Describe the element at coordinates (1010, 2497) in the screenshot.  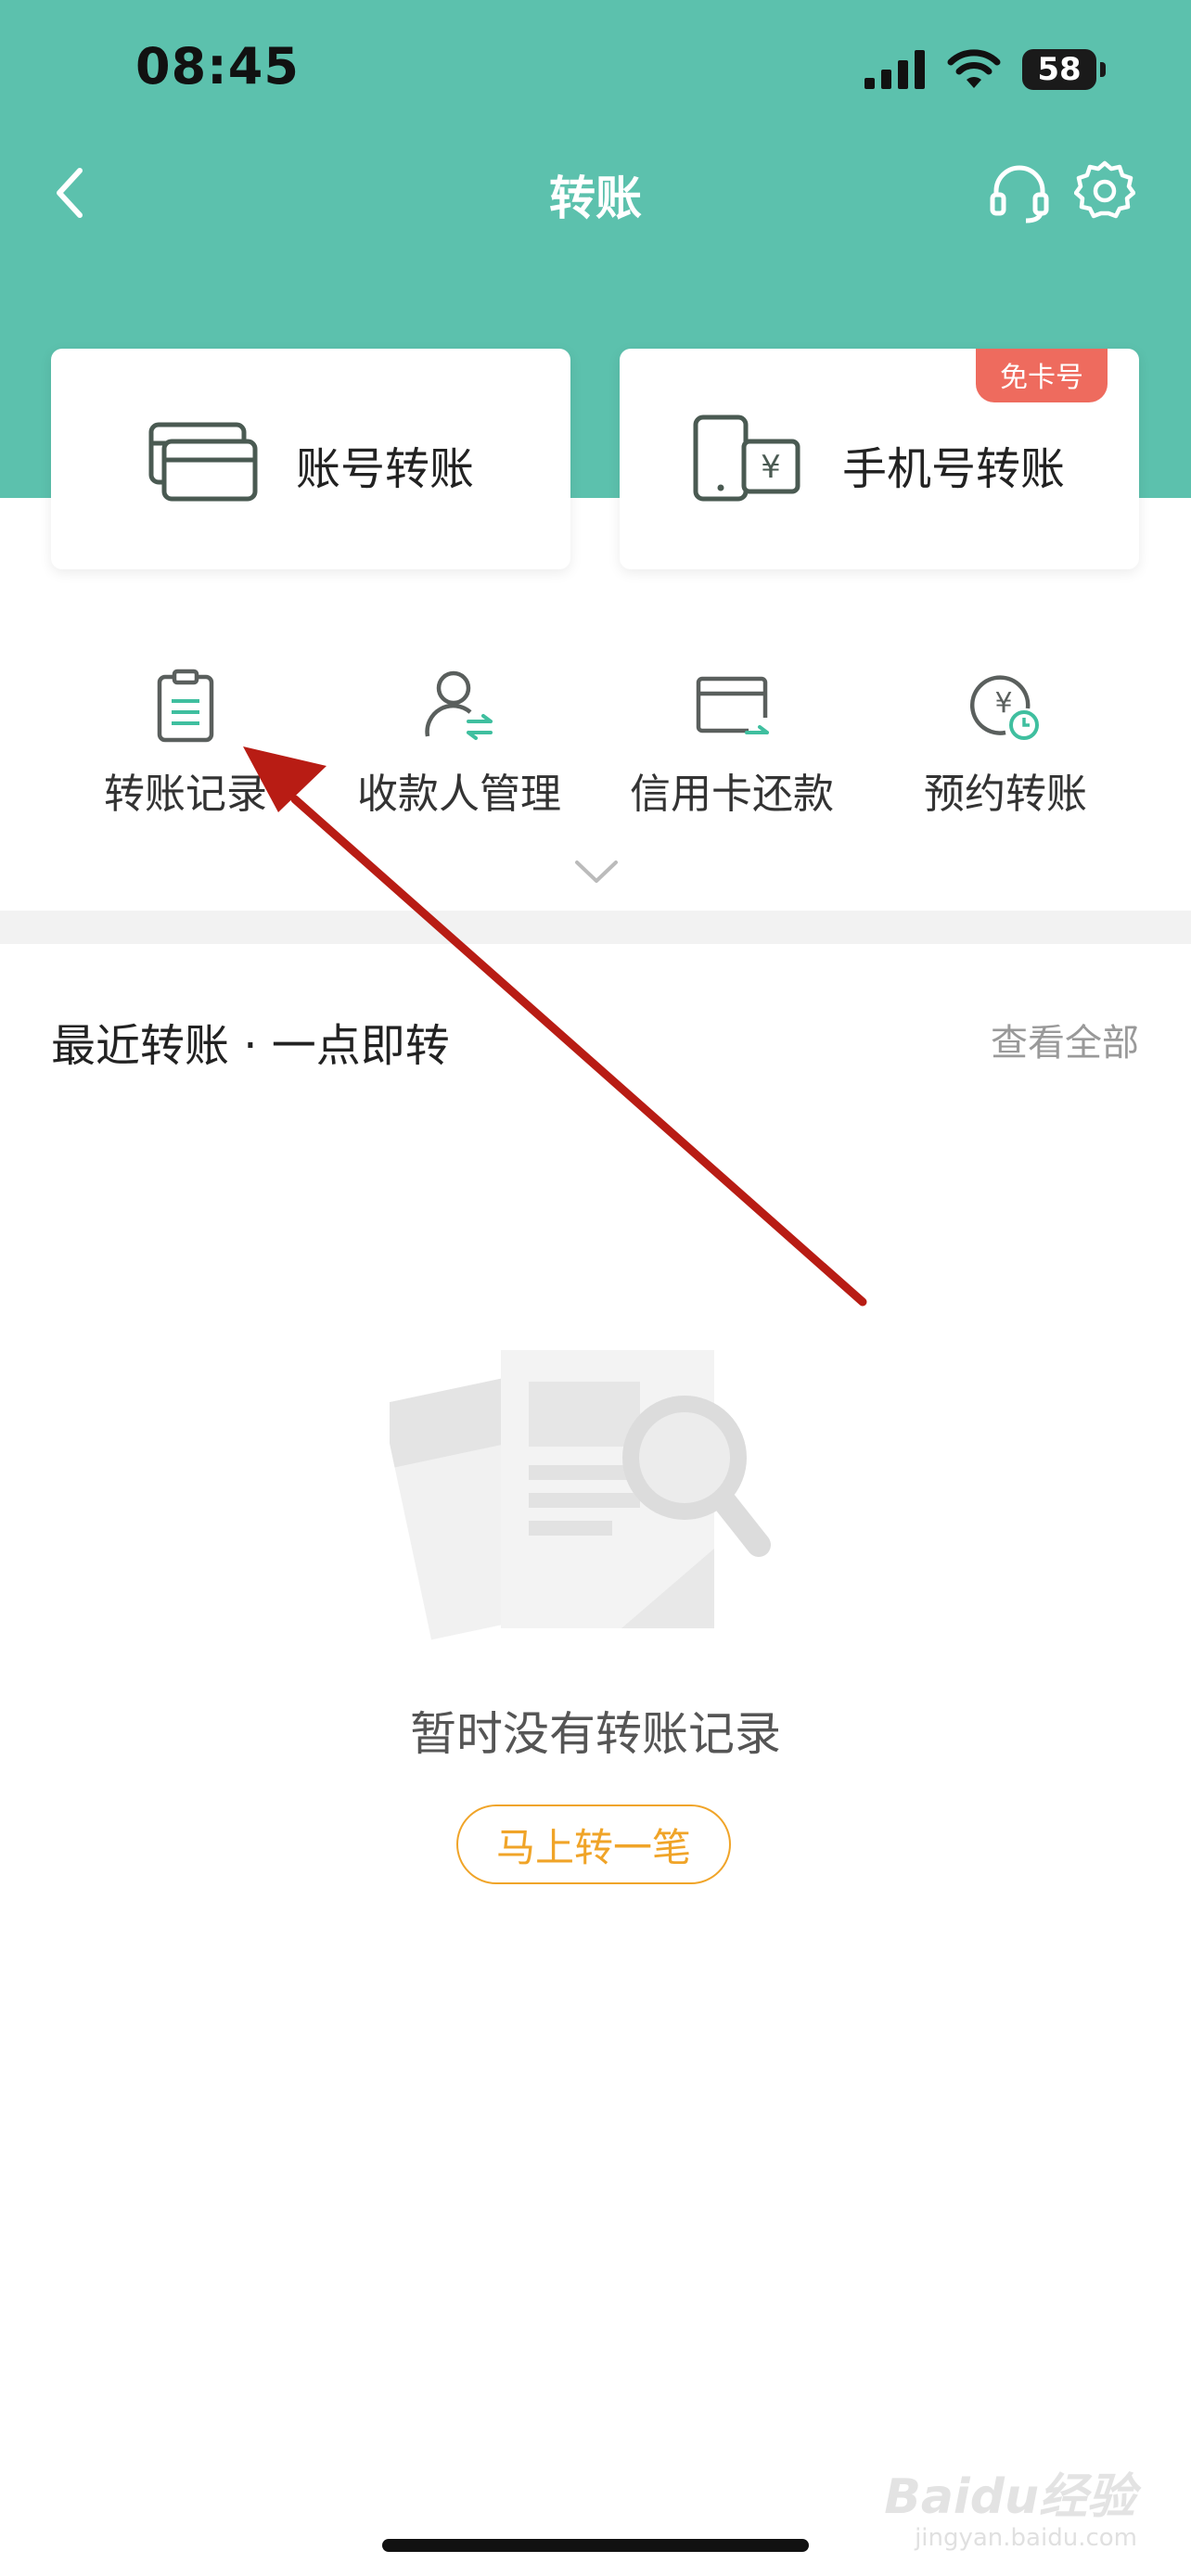
I see `baidu-watermark: Baidu经验` at that location.